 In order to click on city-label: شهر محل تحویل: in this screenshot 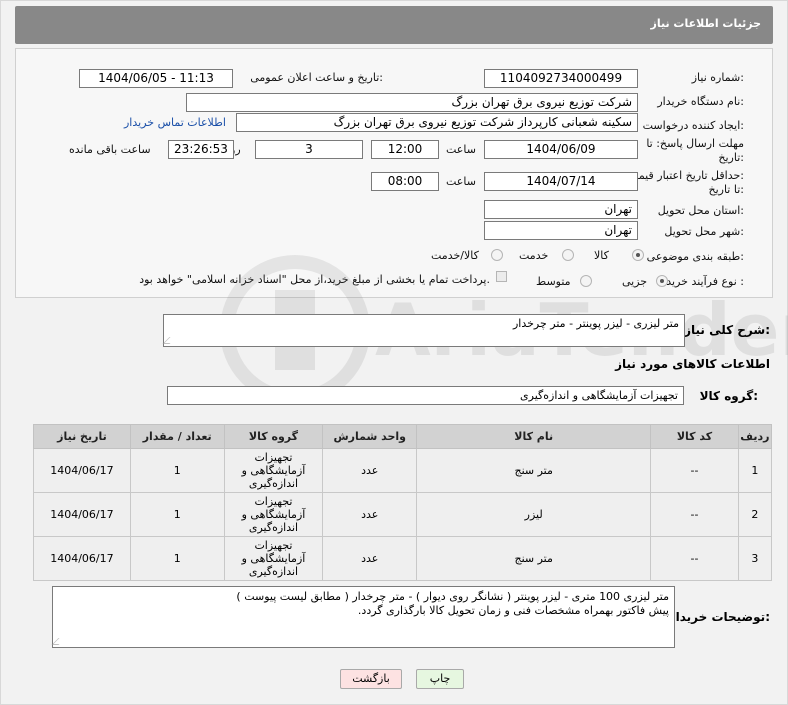, I will do `click(704, 231)`.